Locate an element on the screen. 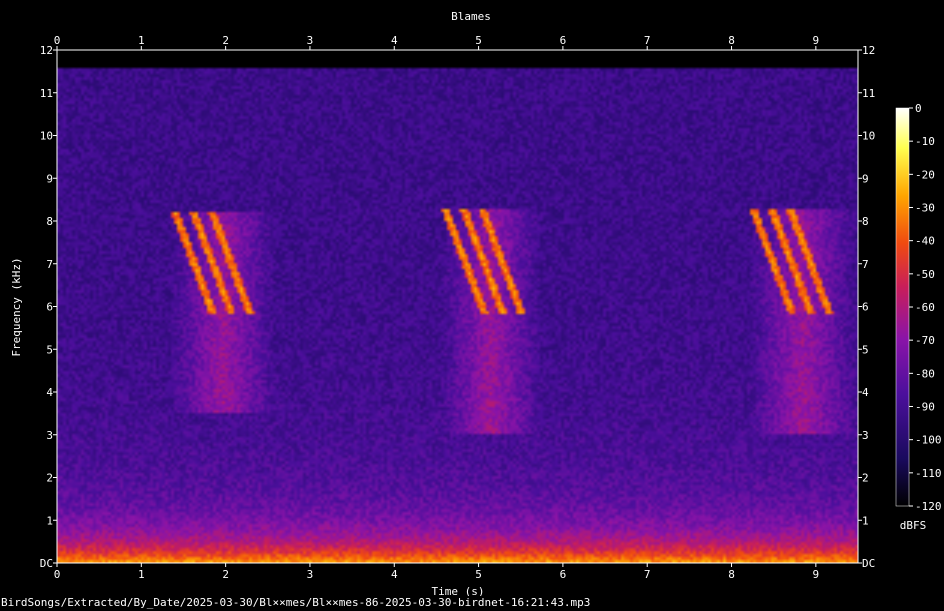  y-tick-label-right: 4 is located at coordinates (865, 392).